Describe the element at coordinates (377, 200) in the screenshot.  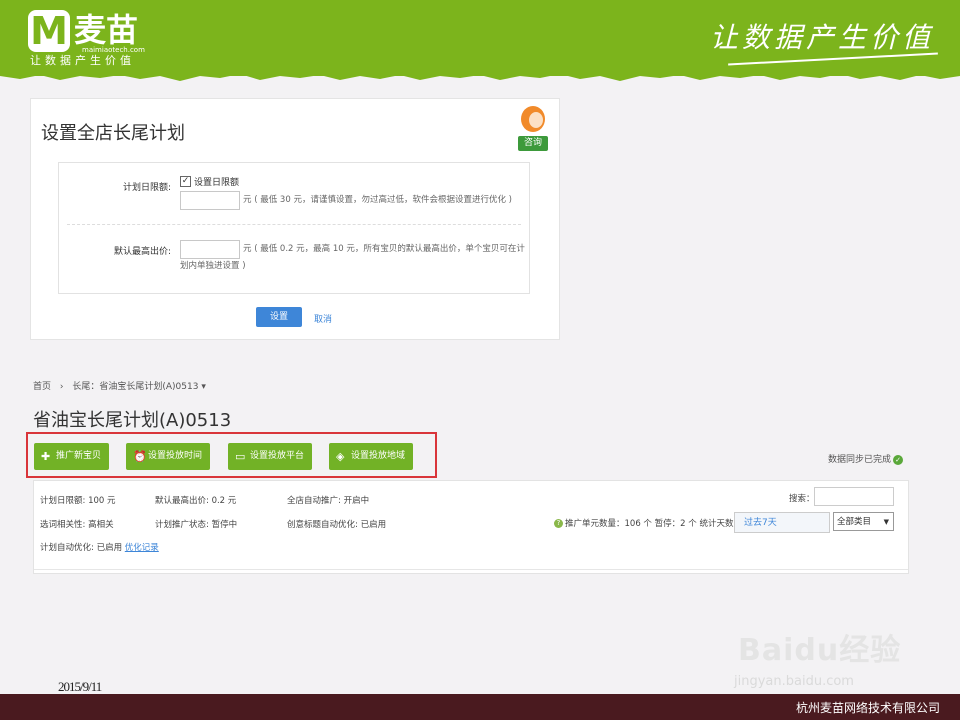
I see `daily-limit-note: 元 ( 最低 30 元，请谨慎设置，勿过高过低，软件会根据设置进行优化 )` at that location.